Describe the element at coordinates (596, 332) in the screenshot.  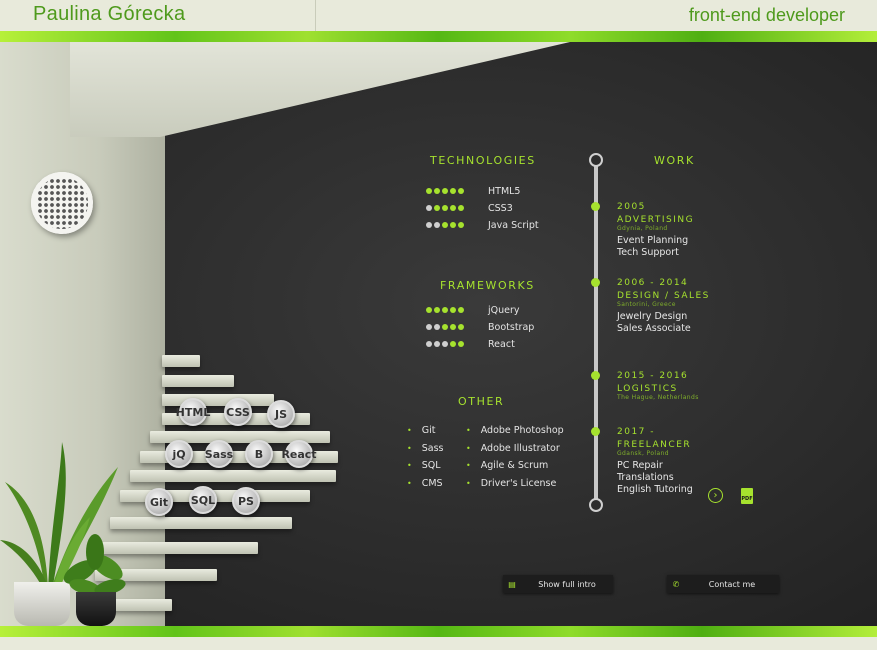
I see `timeline-line` at that location.